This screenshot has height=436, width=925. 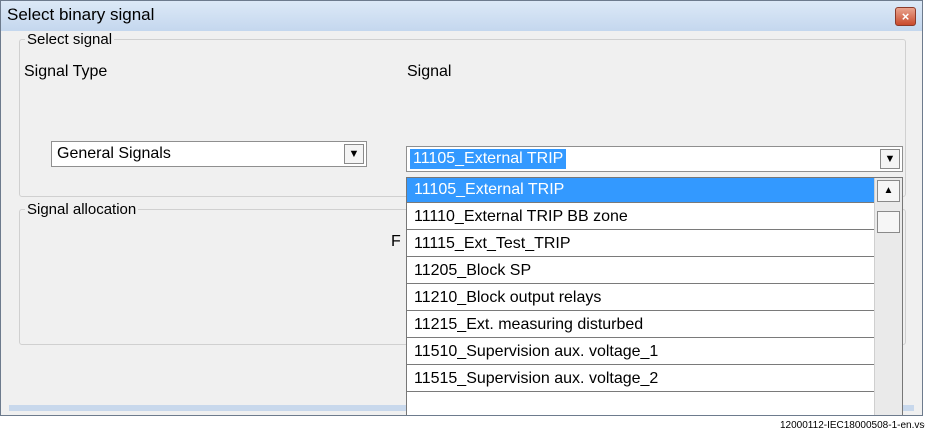 I want to click on list-item: 11110_External TRIP BB zone, so click(x=640, y=217).